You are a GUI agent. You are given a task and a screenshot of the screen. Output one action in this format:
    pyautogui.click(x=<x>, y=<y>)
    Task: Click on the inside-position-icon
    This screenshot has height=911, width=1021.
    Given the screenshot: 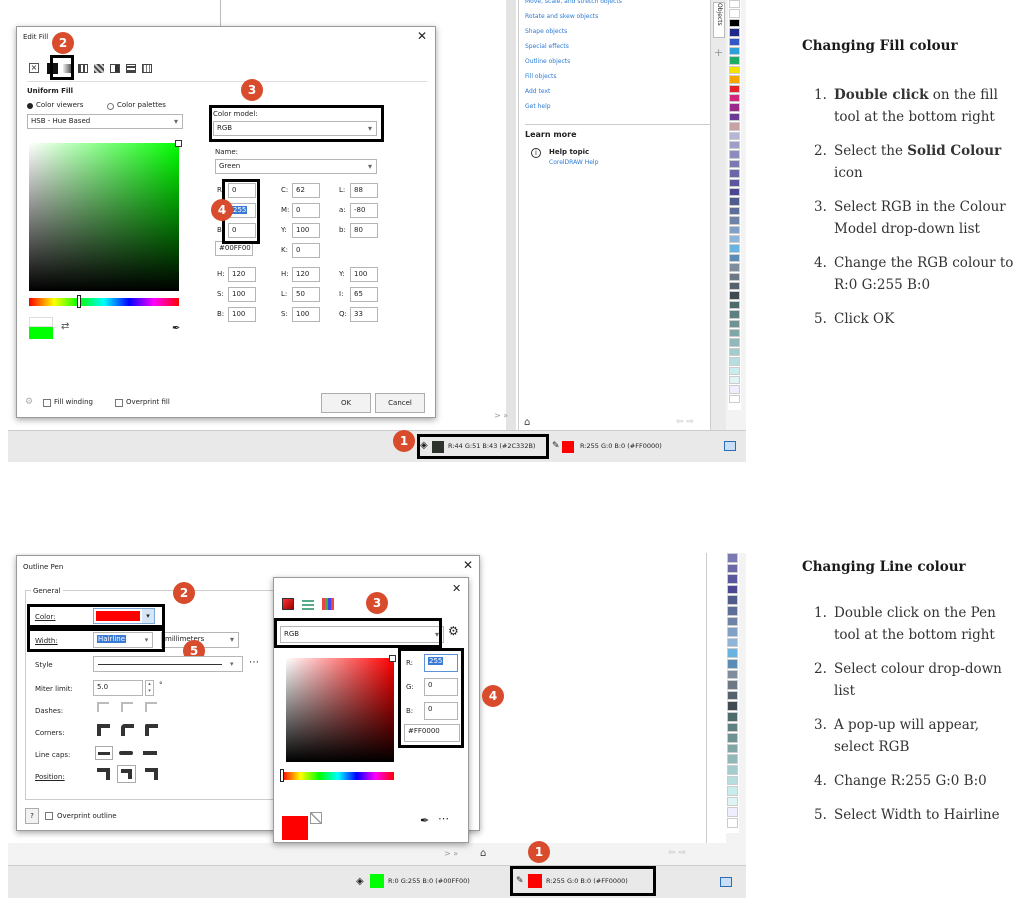 What is the action you would take?
    pyautogui.click(x=151, y=774)
    